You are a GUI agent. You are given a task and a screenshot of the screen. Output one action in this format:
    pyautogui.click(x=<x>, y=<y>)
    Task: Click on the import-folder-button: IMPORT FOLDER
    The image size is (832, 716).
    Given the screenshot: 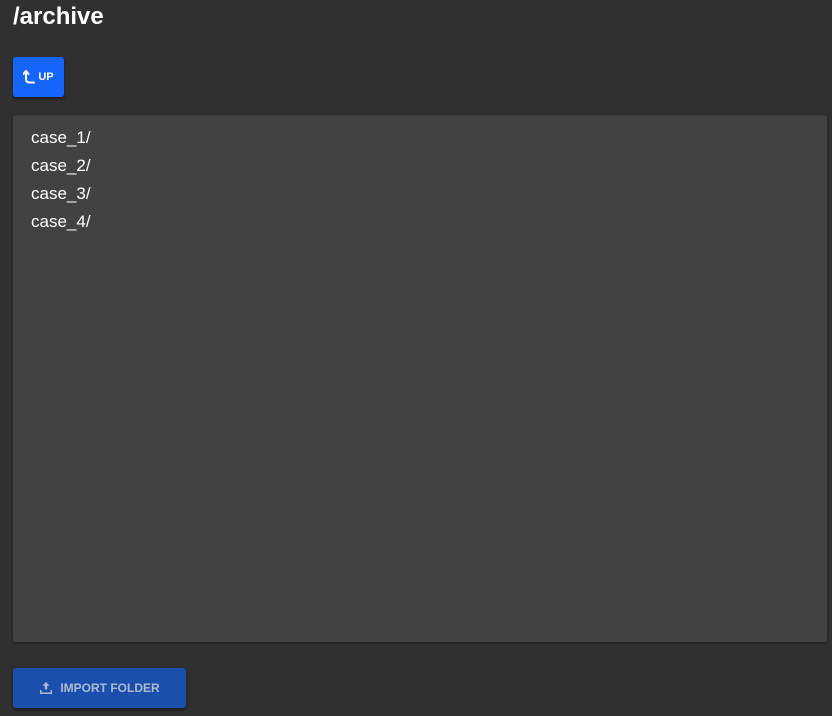 What is the action you would take?
    pyautogui.click(x=99, y=688)
    